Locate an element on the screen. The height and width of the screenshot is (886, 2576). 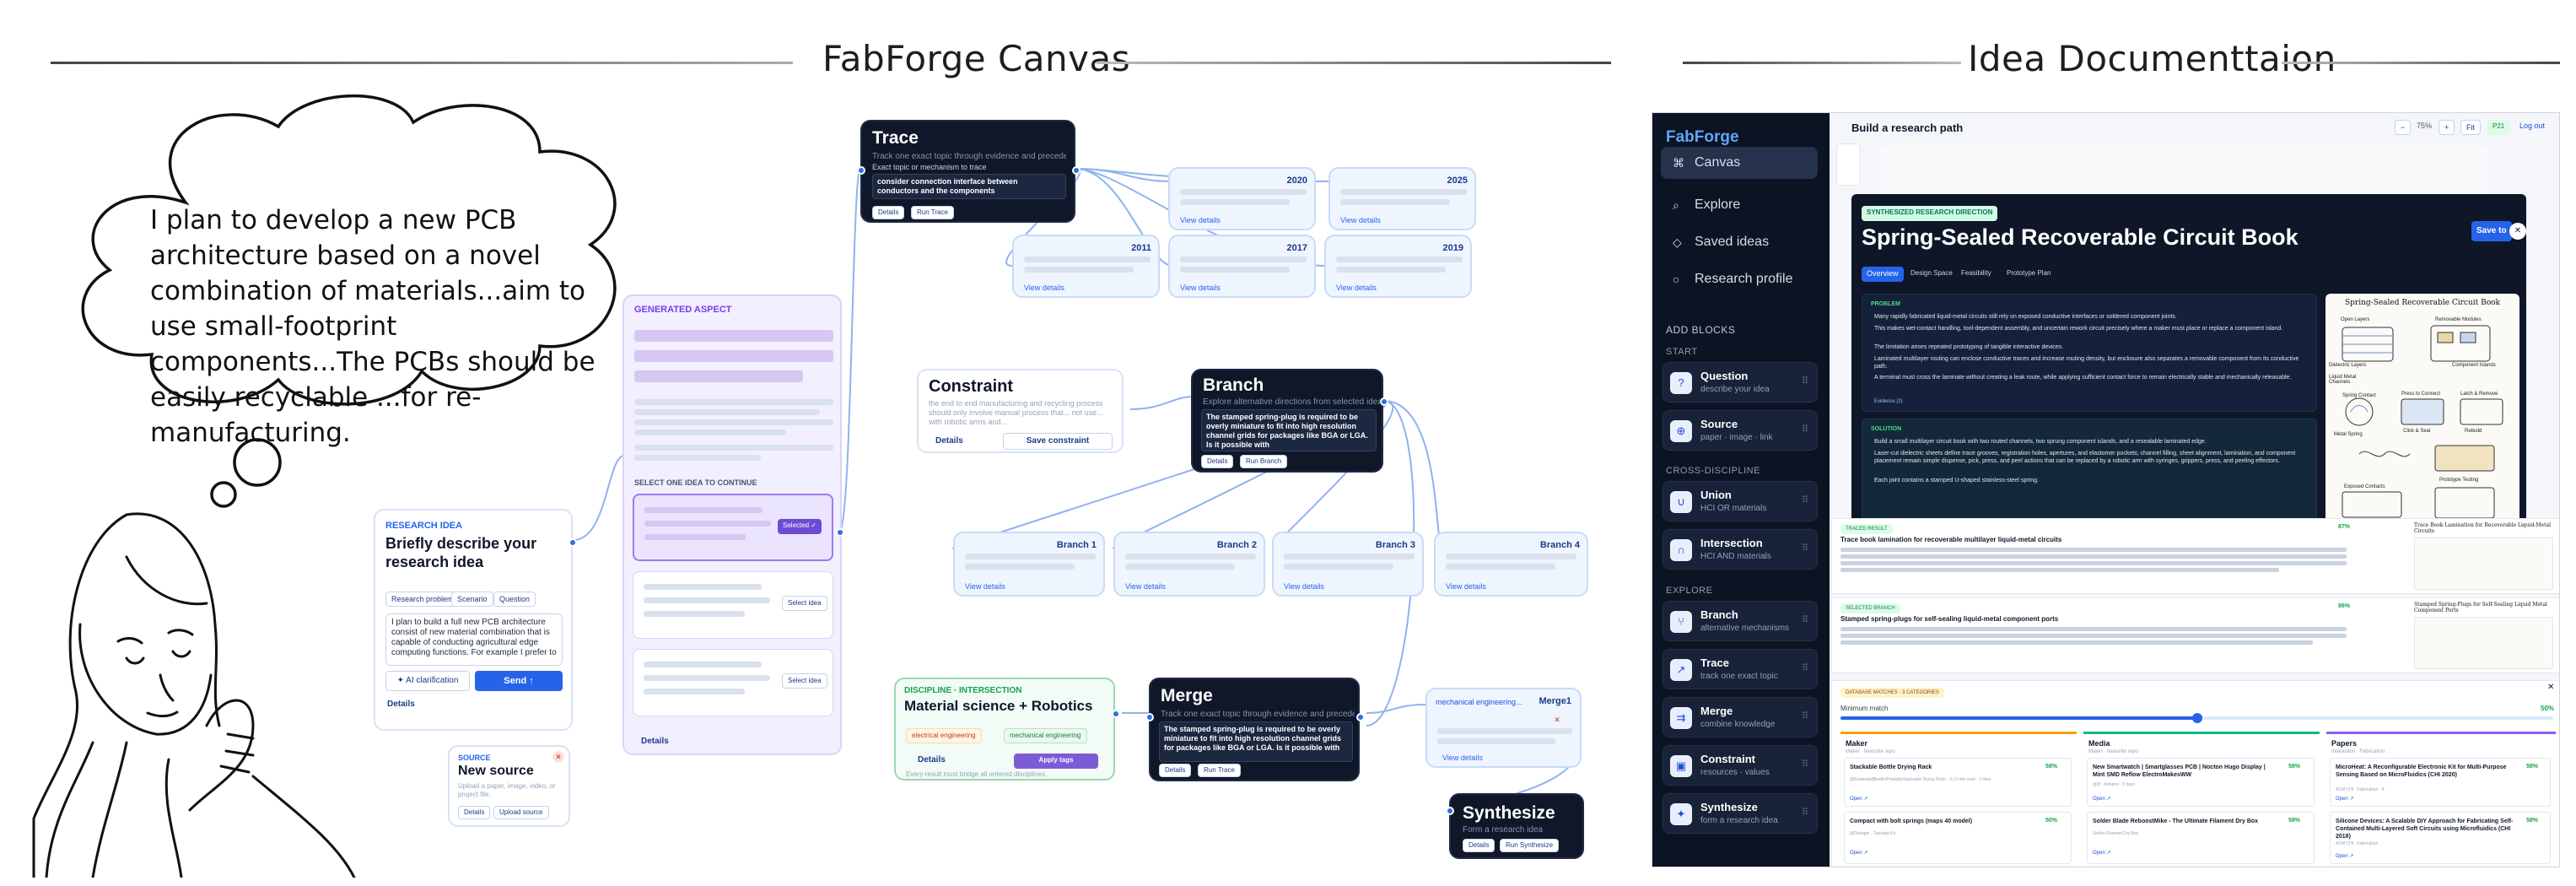
block-intersection: ∩ Intersection HCI AND materials ⠿ is located at coordinates (1740, 549).